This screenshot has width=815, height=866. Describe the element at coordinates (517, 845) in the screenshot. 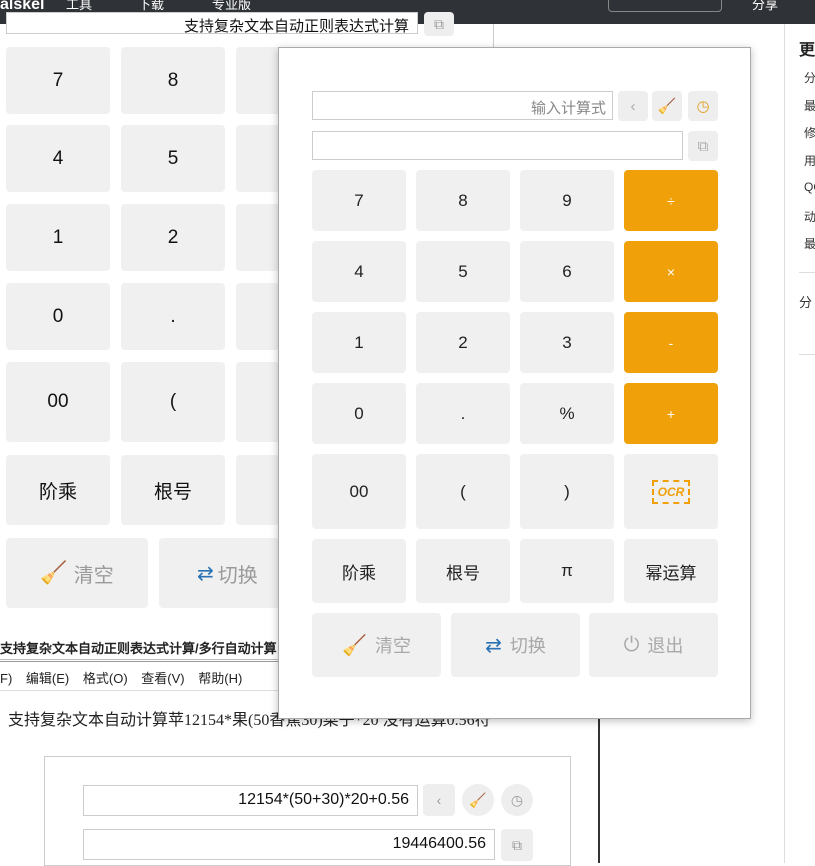

I see `mini-copy-icon: ⧉` at that location.